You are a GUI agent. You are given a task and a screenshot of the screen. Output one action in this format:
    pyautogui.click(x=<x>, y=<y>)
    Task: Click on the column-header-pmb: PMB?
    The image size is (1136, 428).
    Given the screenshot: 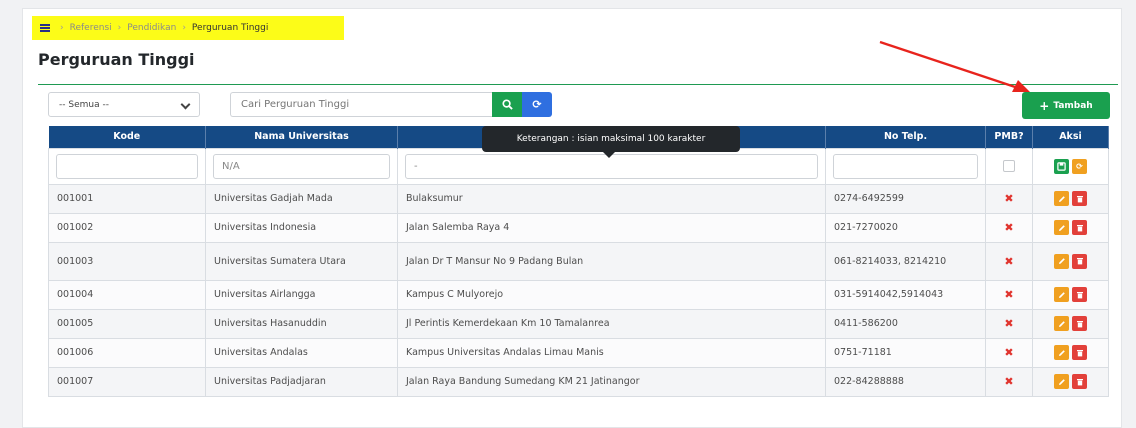 What is the action you would take?
    pyautogui.click(x=1009, y=137)
    